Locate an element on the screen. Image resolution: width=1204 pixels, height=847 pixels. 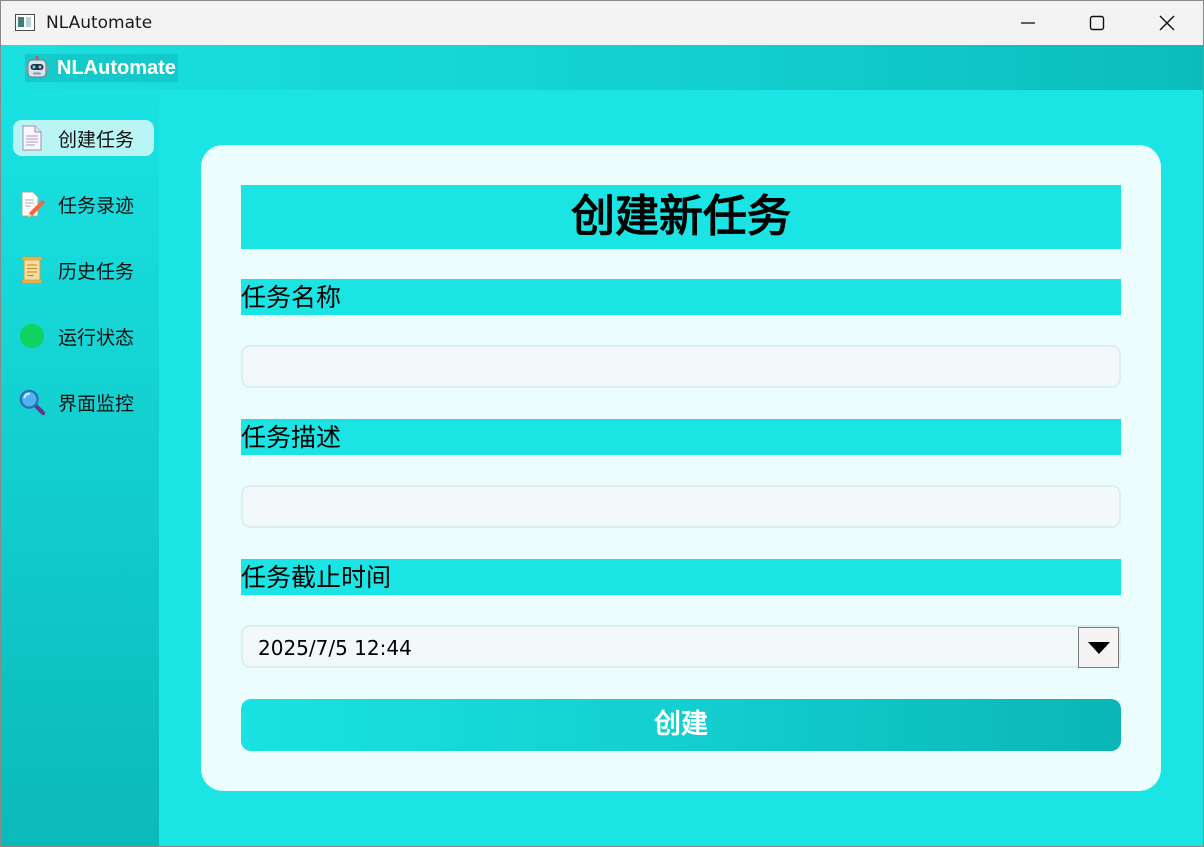
task-name-input is located at coordinates (681, 366).